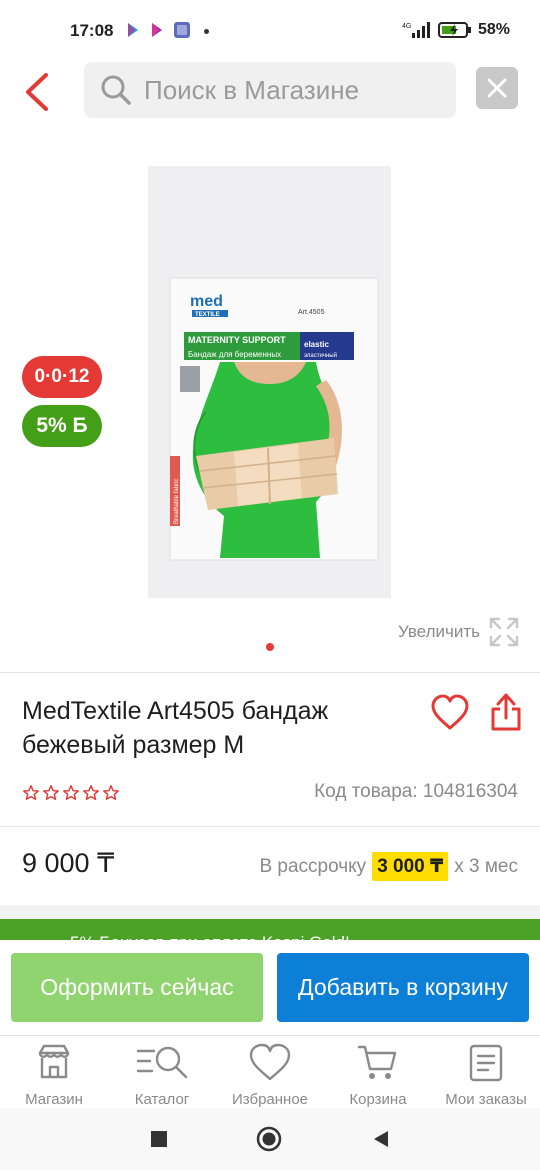 The height and width of the screenshot is (1170, 540). Describe the element at coordinates (162, 1099) in the screenshot. I see `tab-label: Каталог` at that location.